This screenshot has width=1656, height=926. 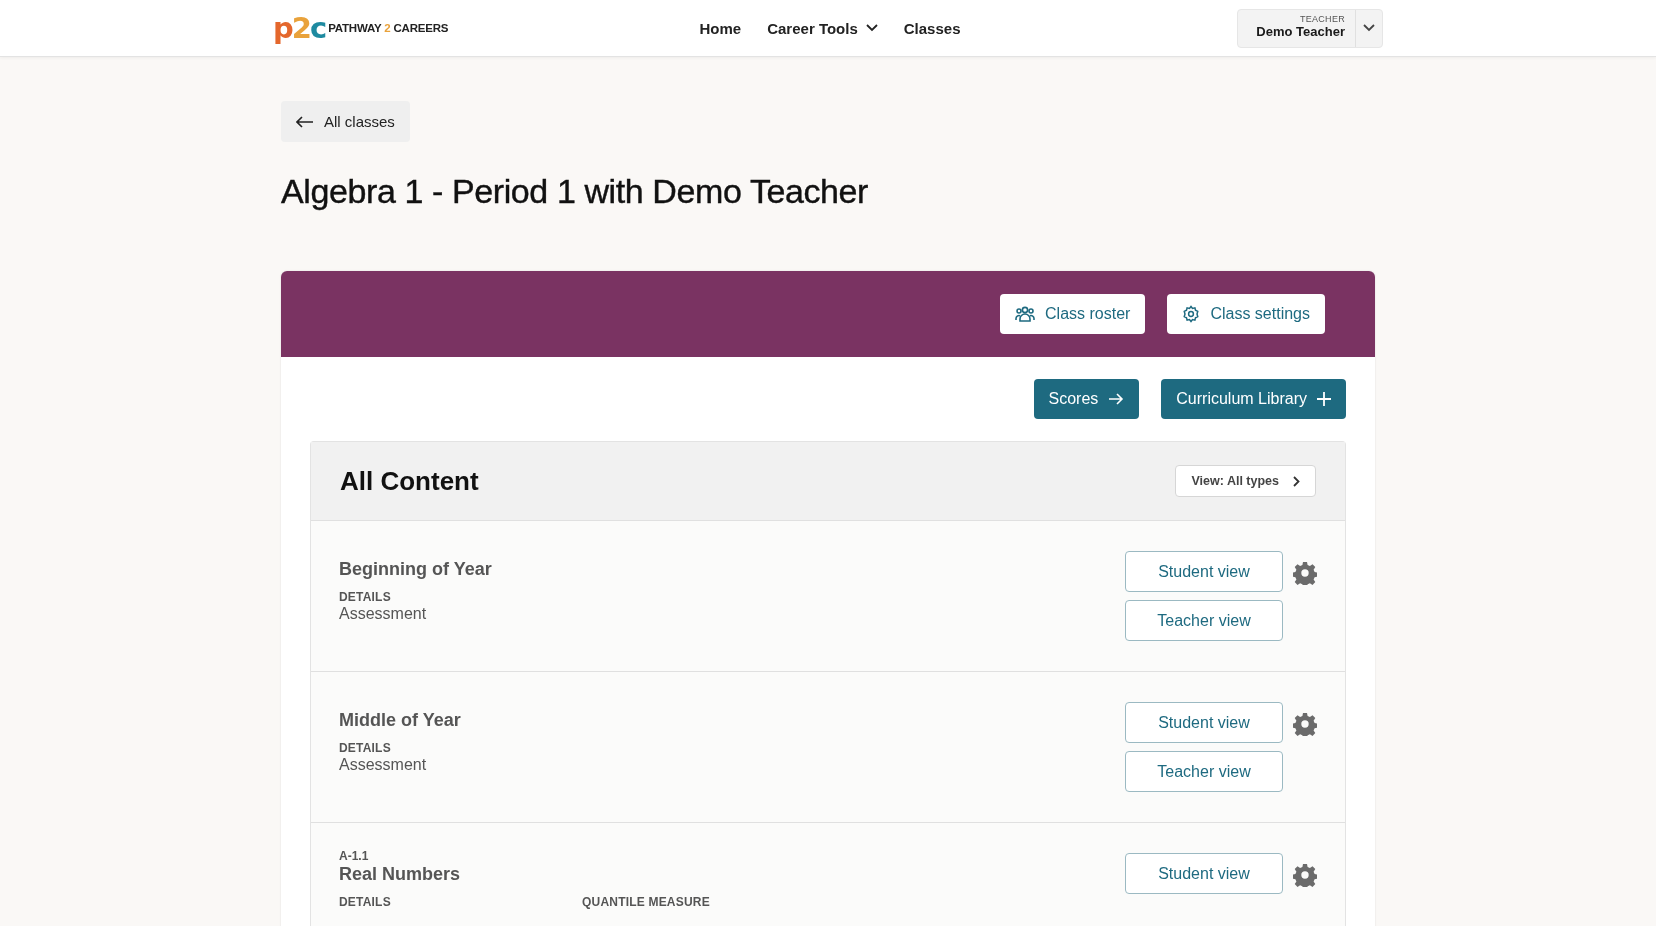 What do you see at coordinates (345, 121) in the screenshot?
I see `back-button: All classes` at bounding box center [345, 121].